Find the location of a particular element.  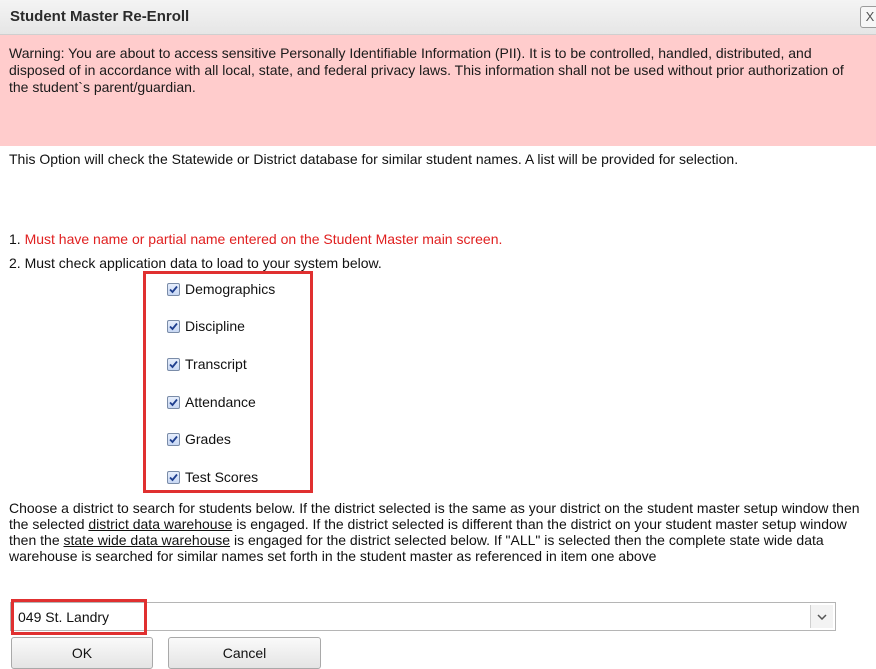

checkbox-group-highlight is located at coordinates (228, 382).